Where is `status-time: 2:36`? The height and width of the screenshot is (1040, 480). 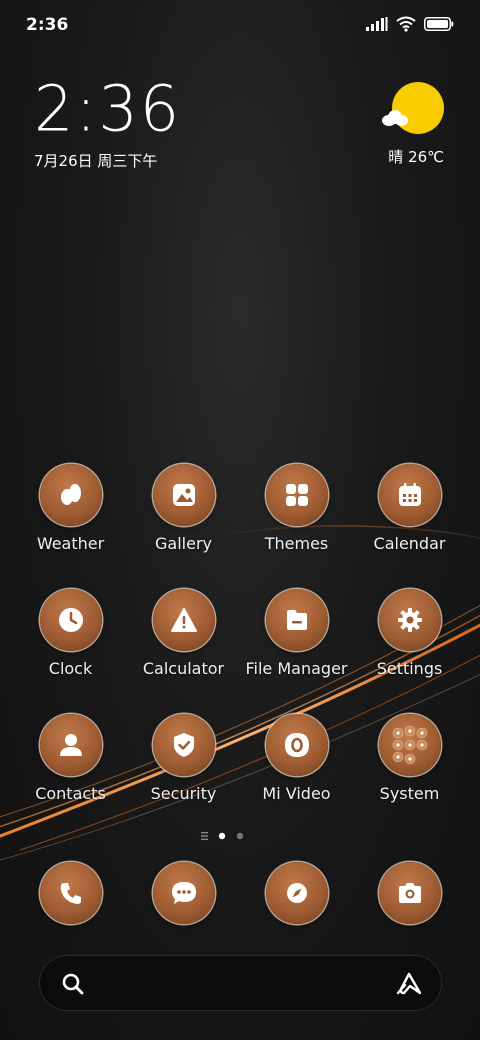 status-time: 2:36 is located at coordinates (47, 25).